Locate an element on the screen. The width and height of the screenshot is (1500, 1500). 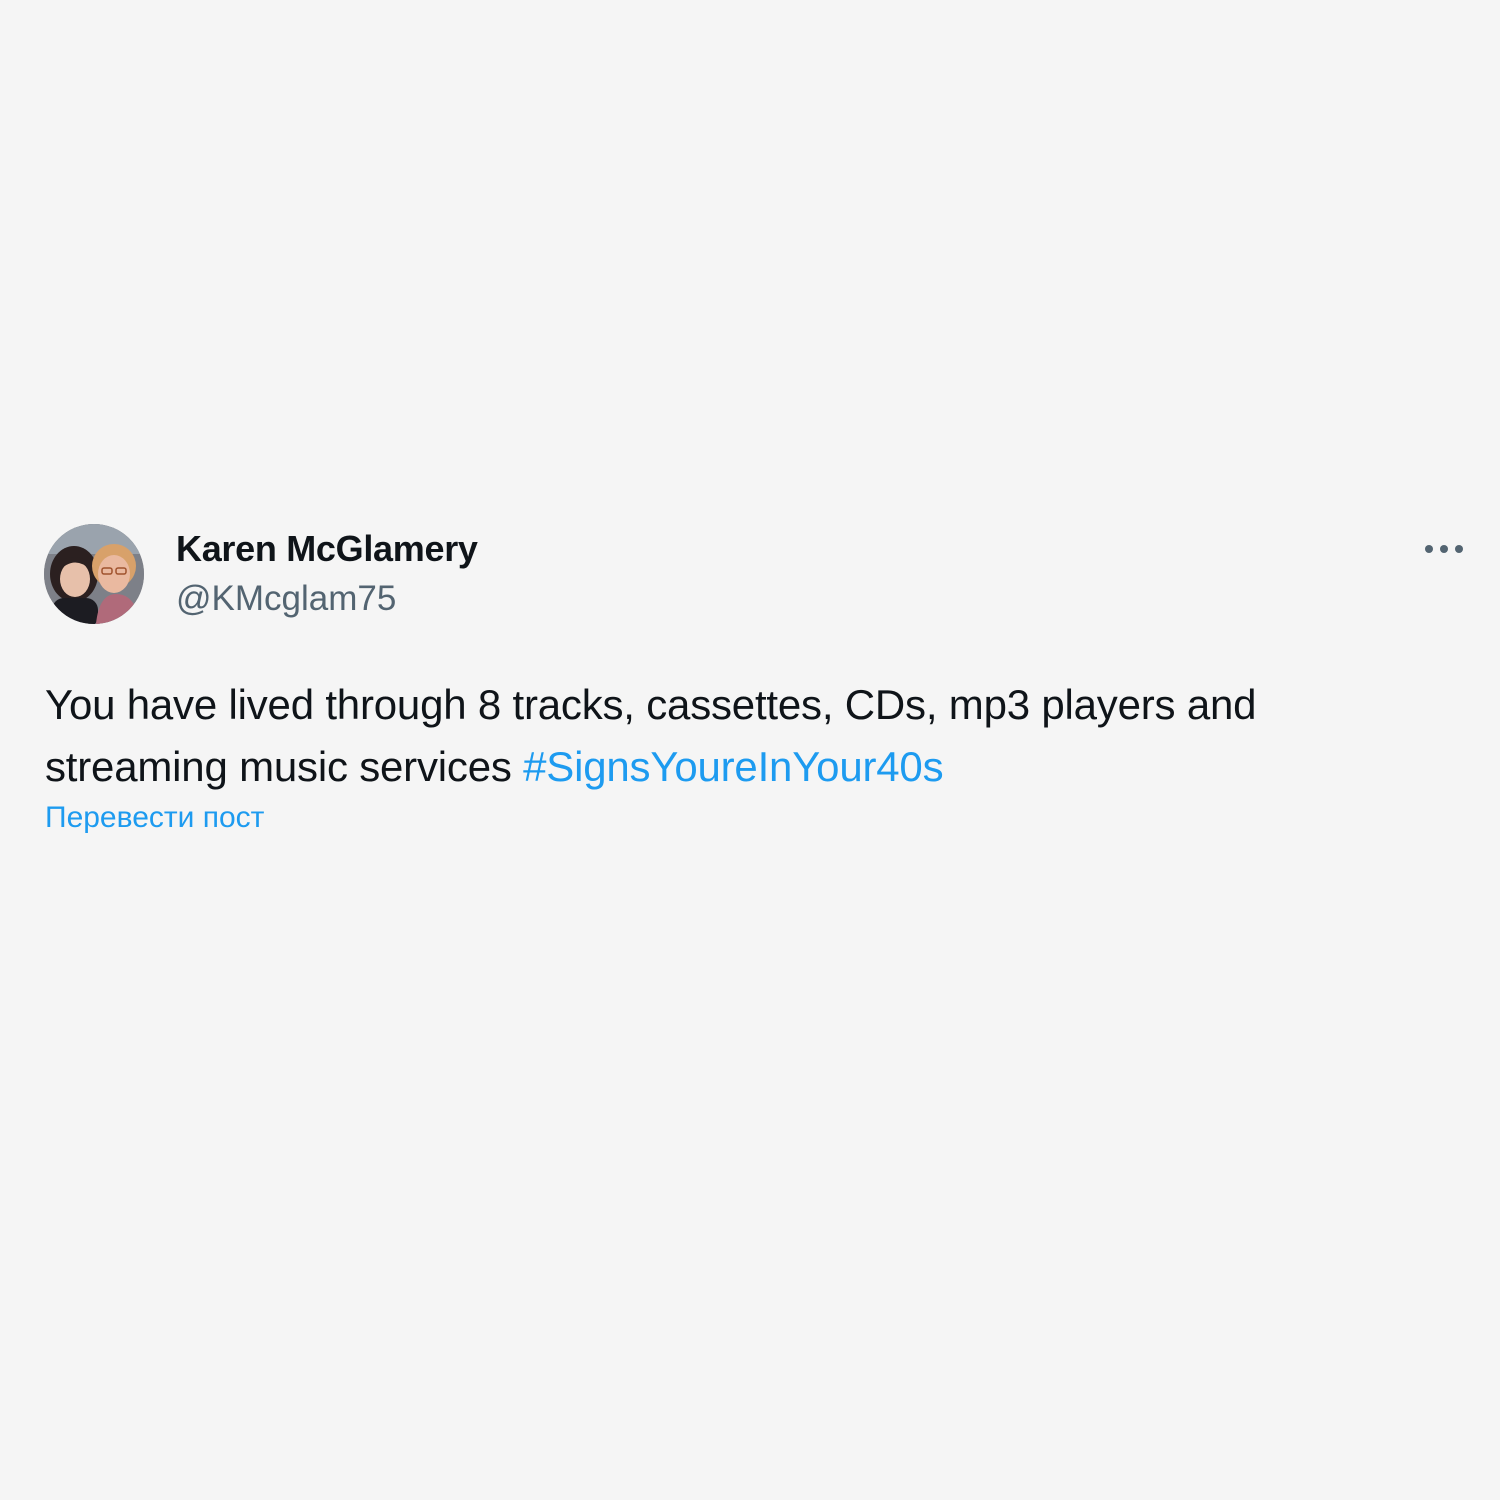
more-horizontal-icon is located at coordinates (1444, 549).